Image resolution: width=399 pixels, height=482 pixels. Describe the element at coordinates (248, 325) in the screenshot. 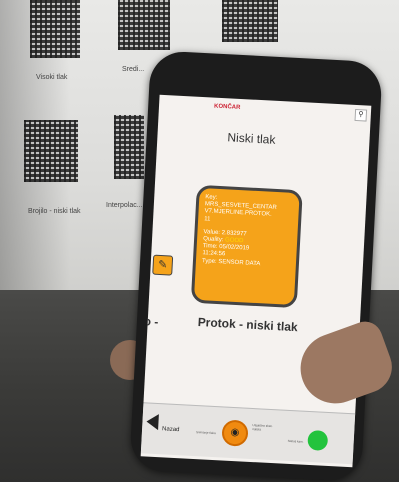

I see `item-label: Protok - niski tlak` at that location.